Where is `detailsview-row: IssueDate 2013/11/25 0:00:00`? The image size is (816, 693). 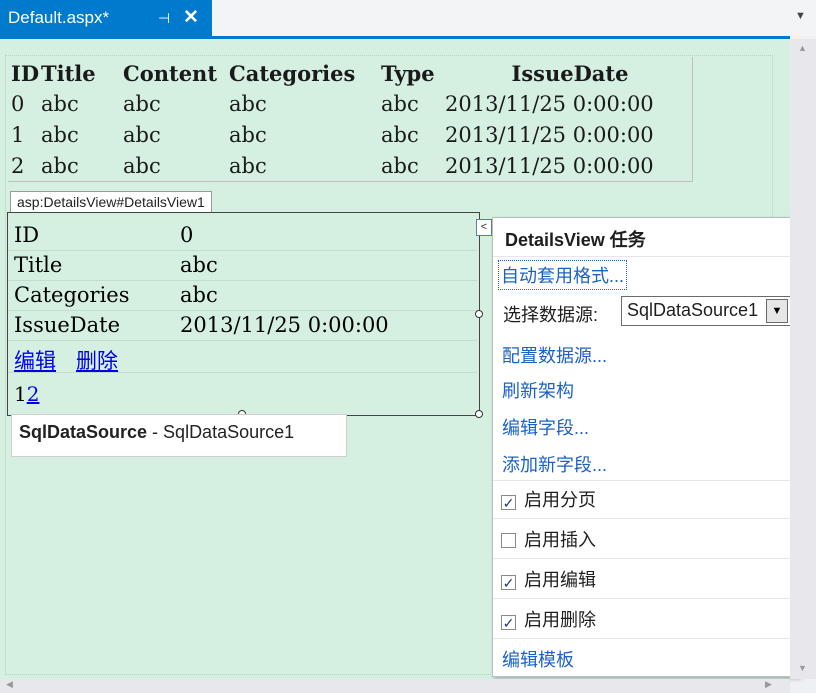
detailsview-row: IssueDate 2013/11/25 0:00:00 is located at coordinates (201, 325).